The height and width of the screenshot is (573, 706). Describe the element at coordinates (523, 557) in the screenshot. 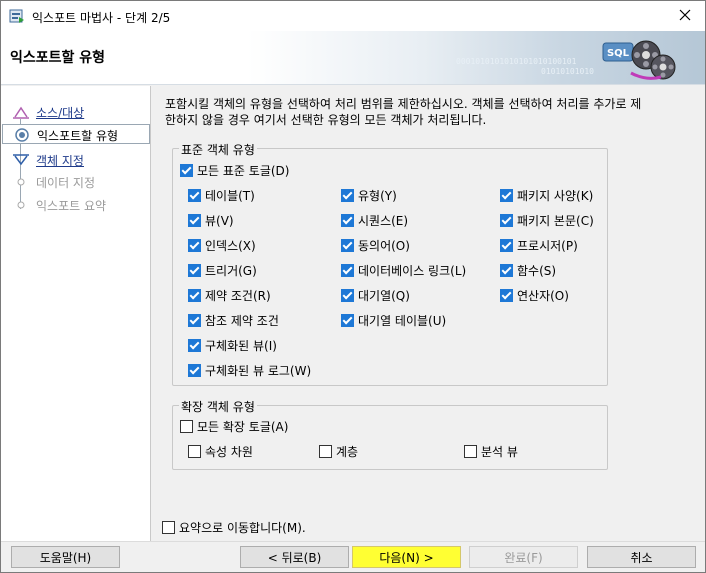

I see `finish-button: 완료(F)` at that location.